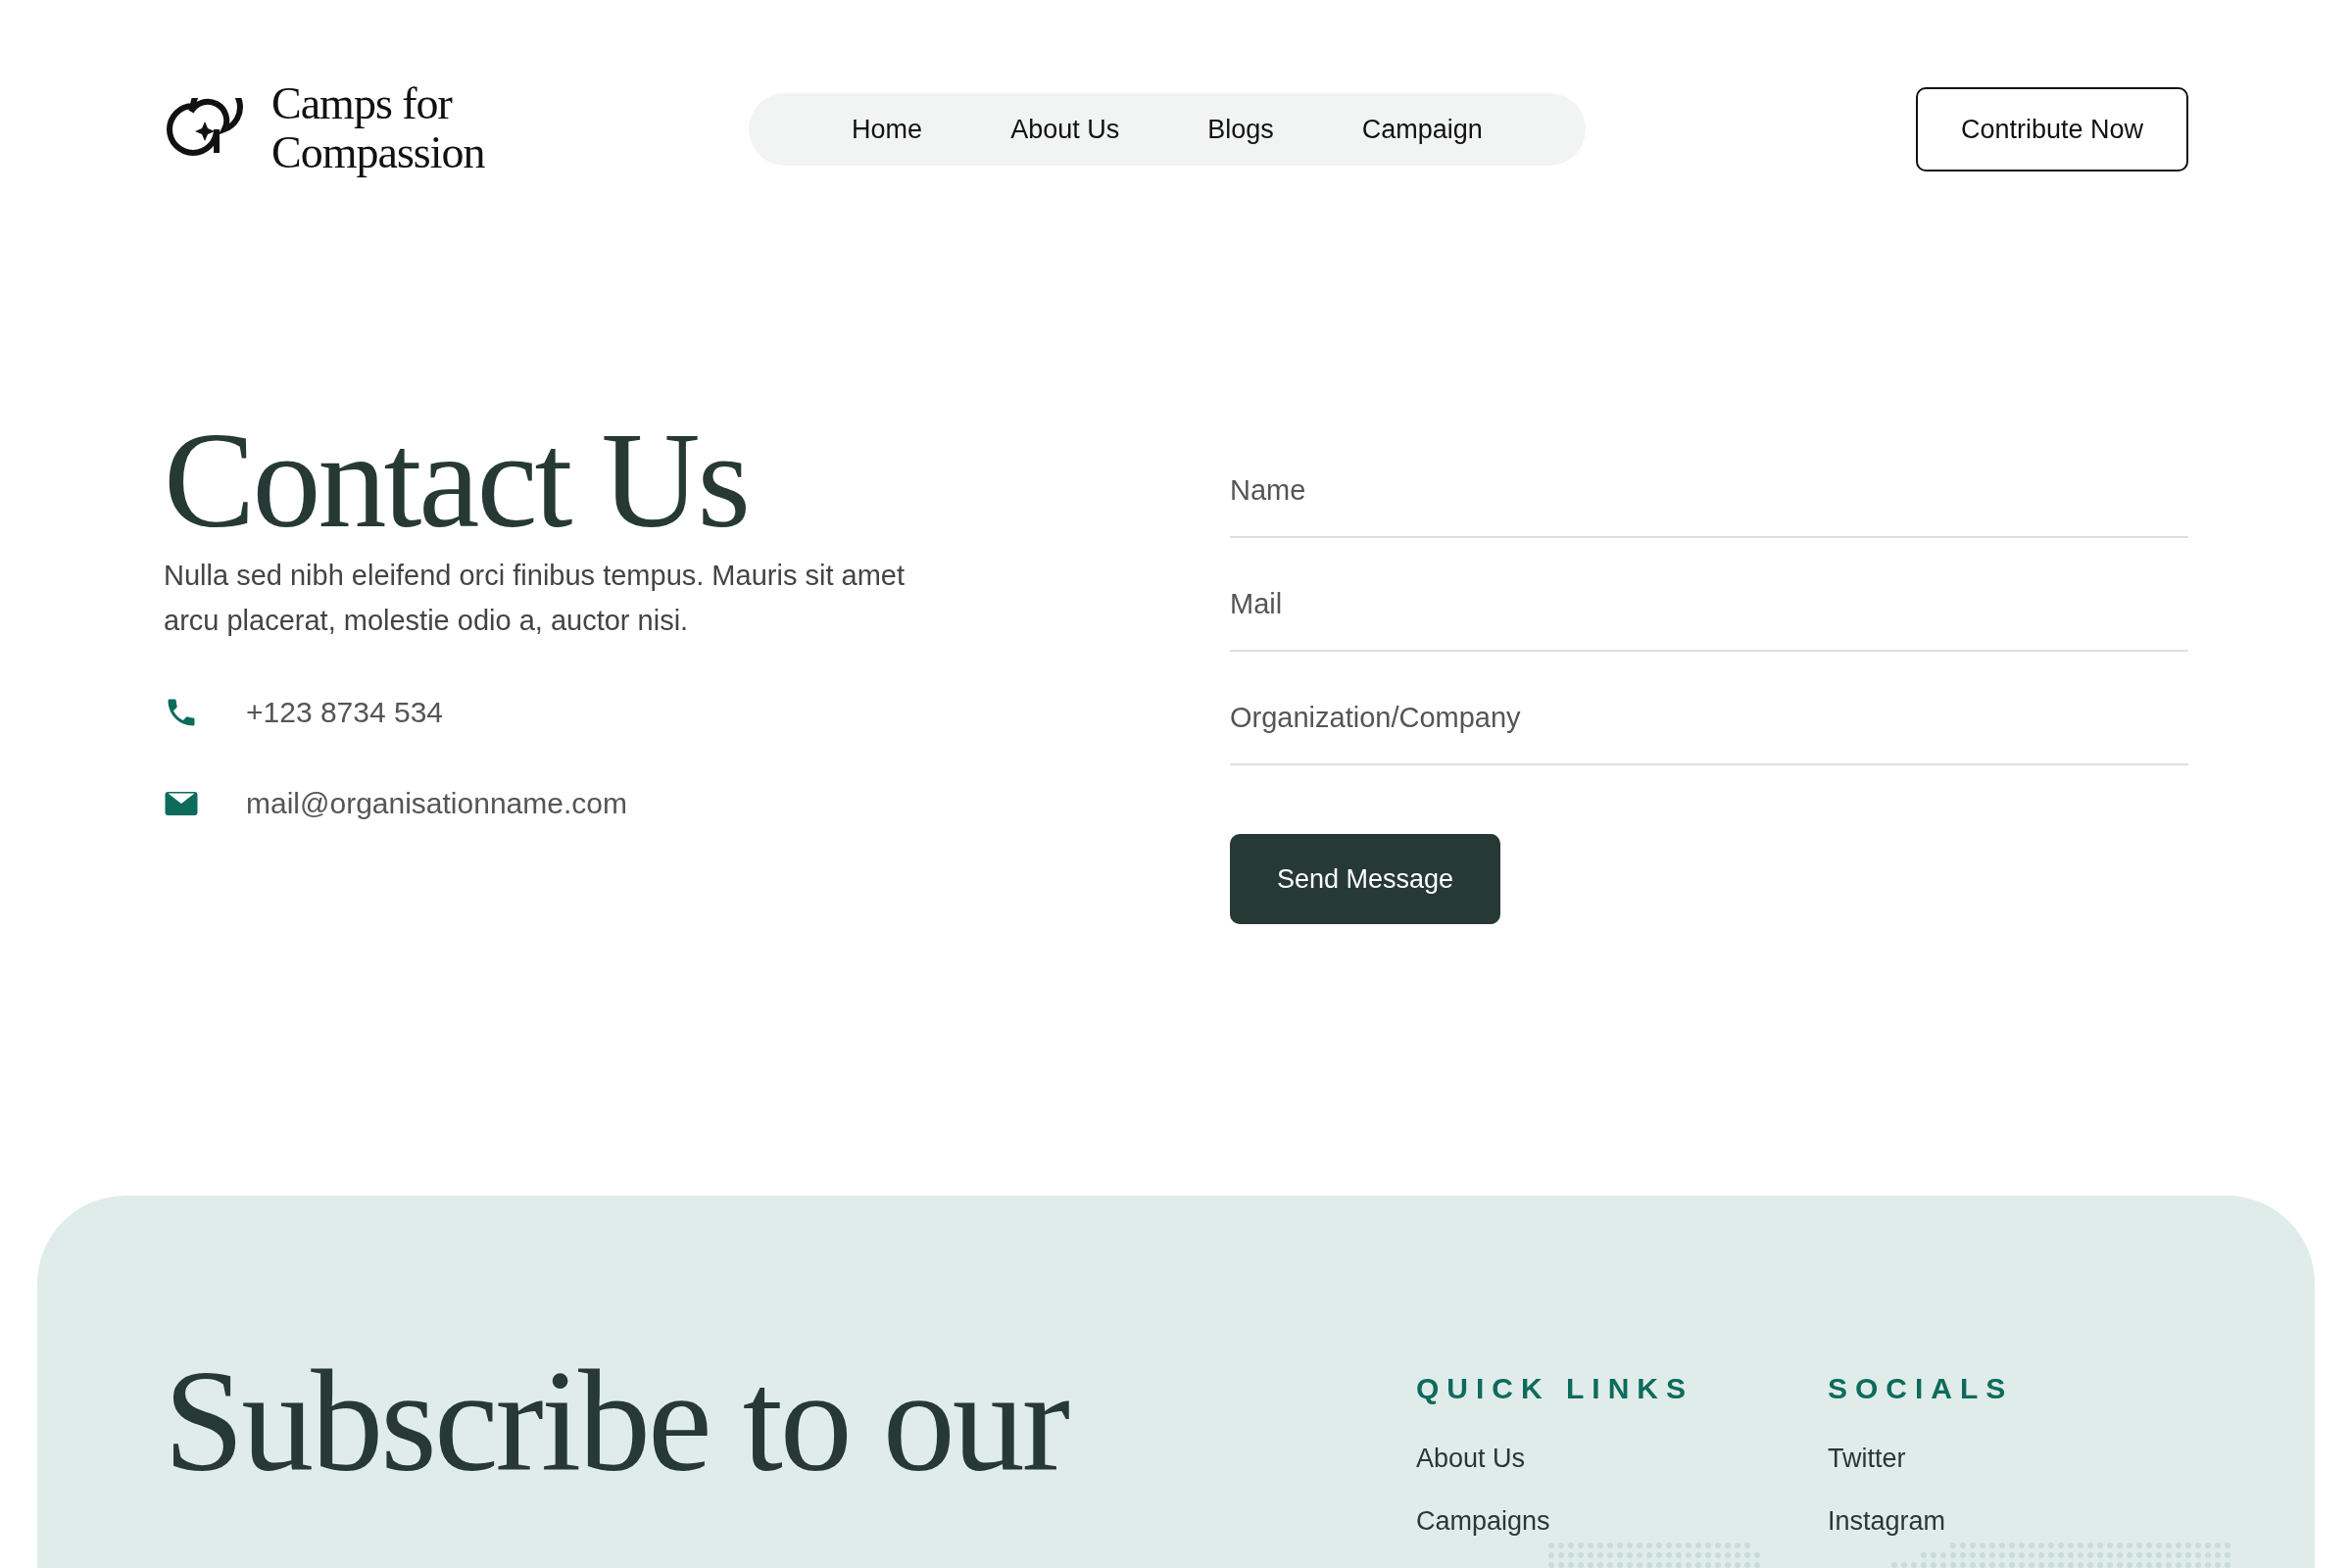 The height and width of the screenshot is (1568, 2352). Describe the element at coordinates (2033, 1521) in the screenshot. I see `footer-link: Instagram` at that location.